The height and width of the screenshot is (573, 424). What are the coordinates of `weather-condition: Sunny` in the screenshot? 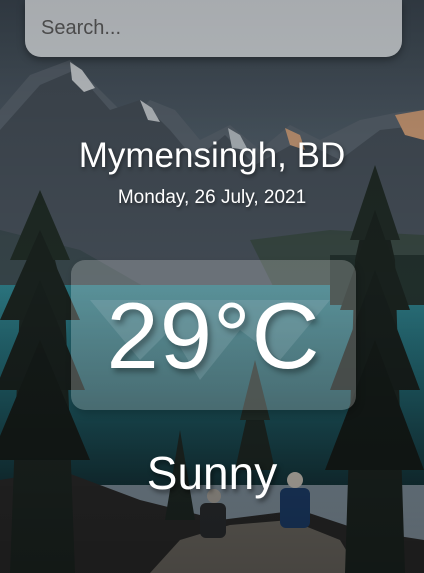 It's located at (212, 473).